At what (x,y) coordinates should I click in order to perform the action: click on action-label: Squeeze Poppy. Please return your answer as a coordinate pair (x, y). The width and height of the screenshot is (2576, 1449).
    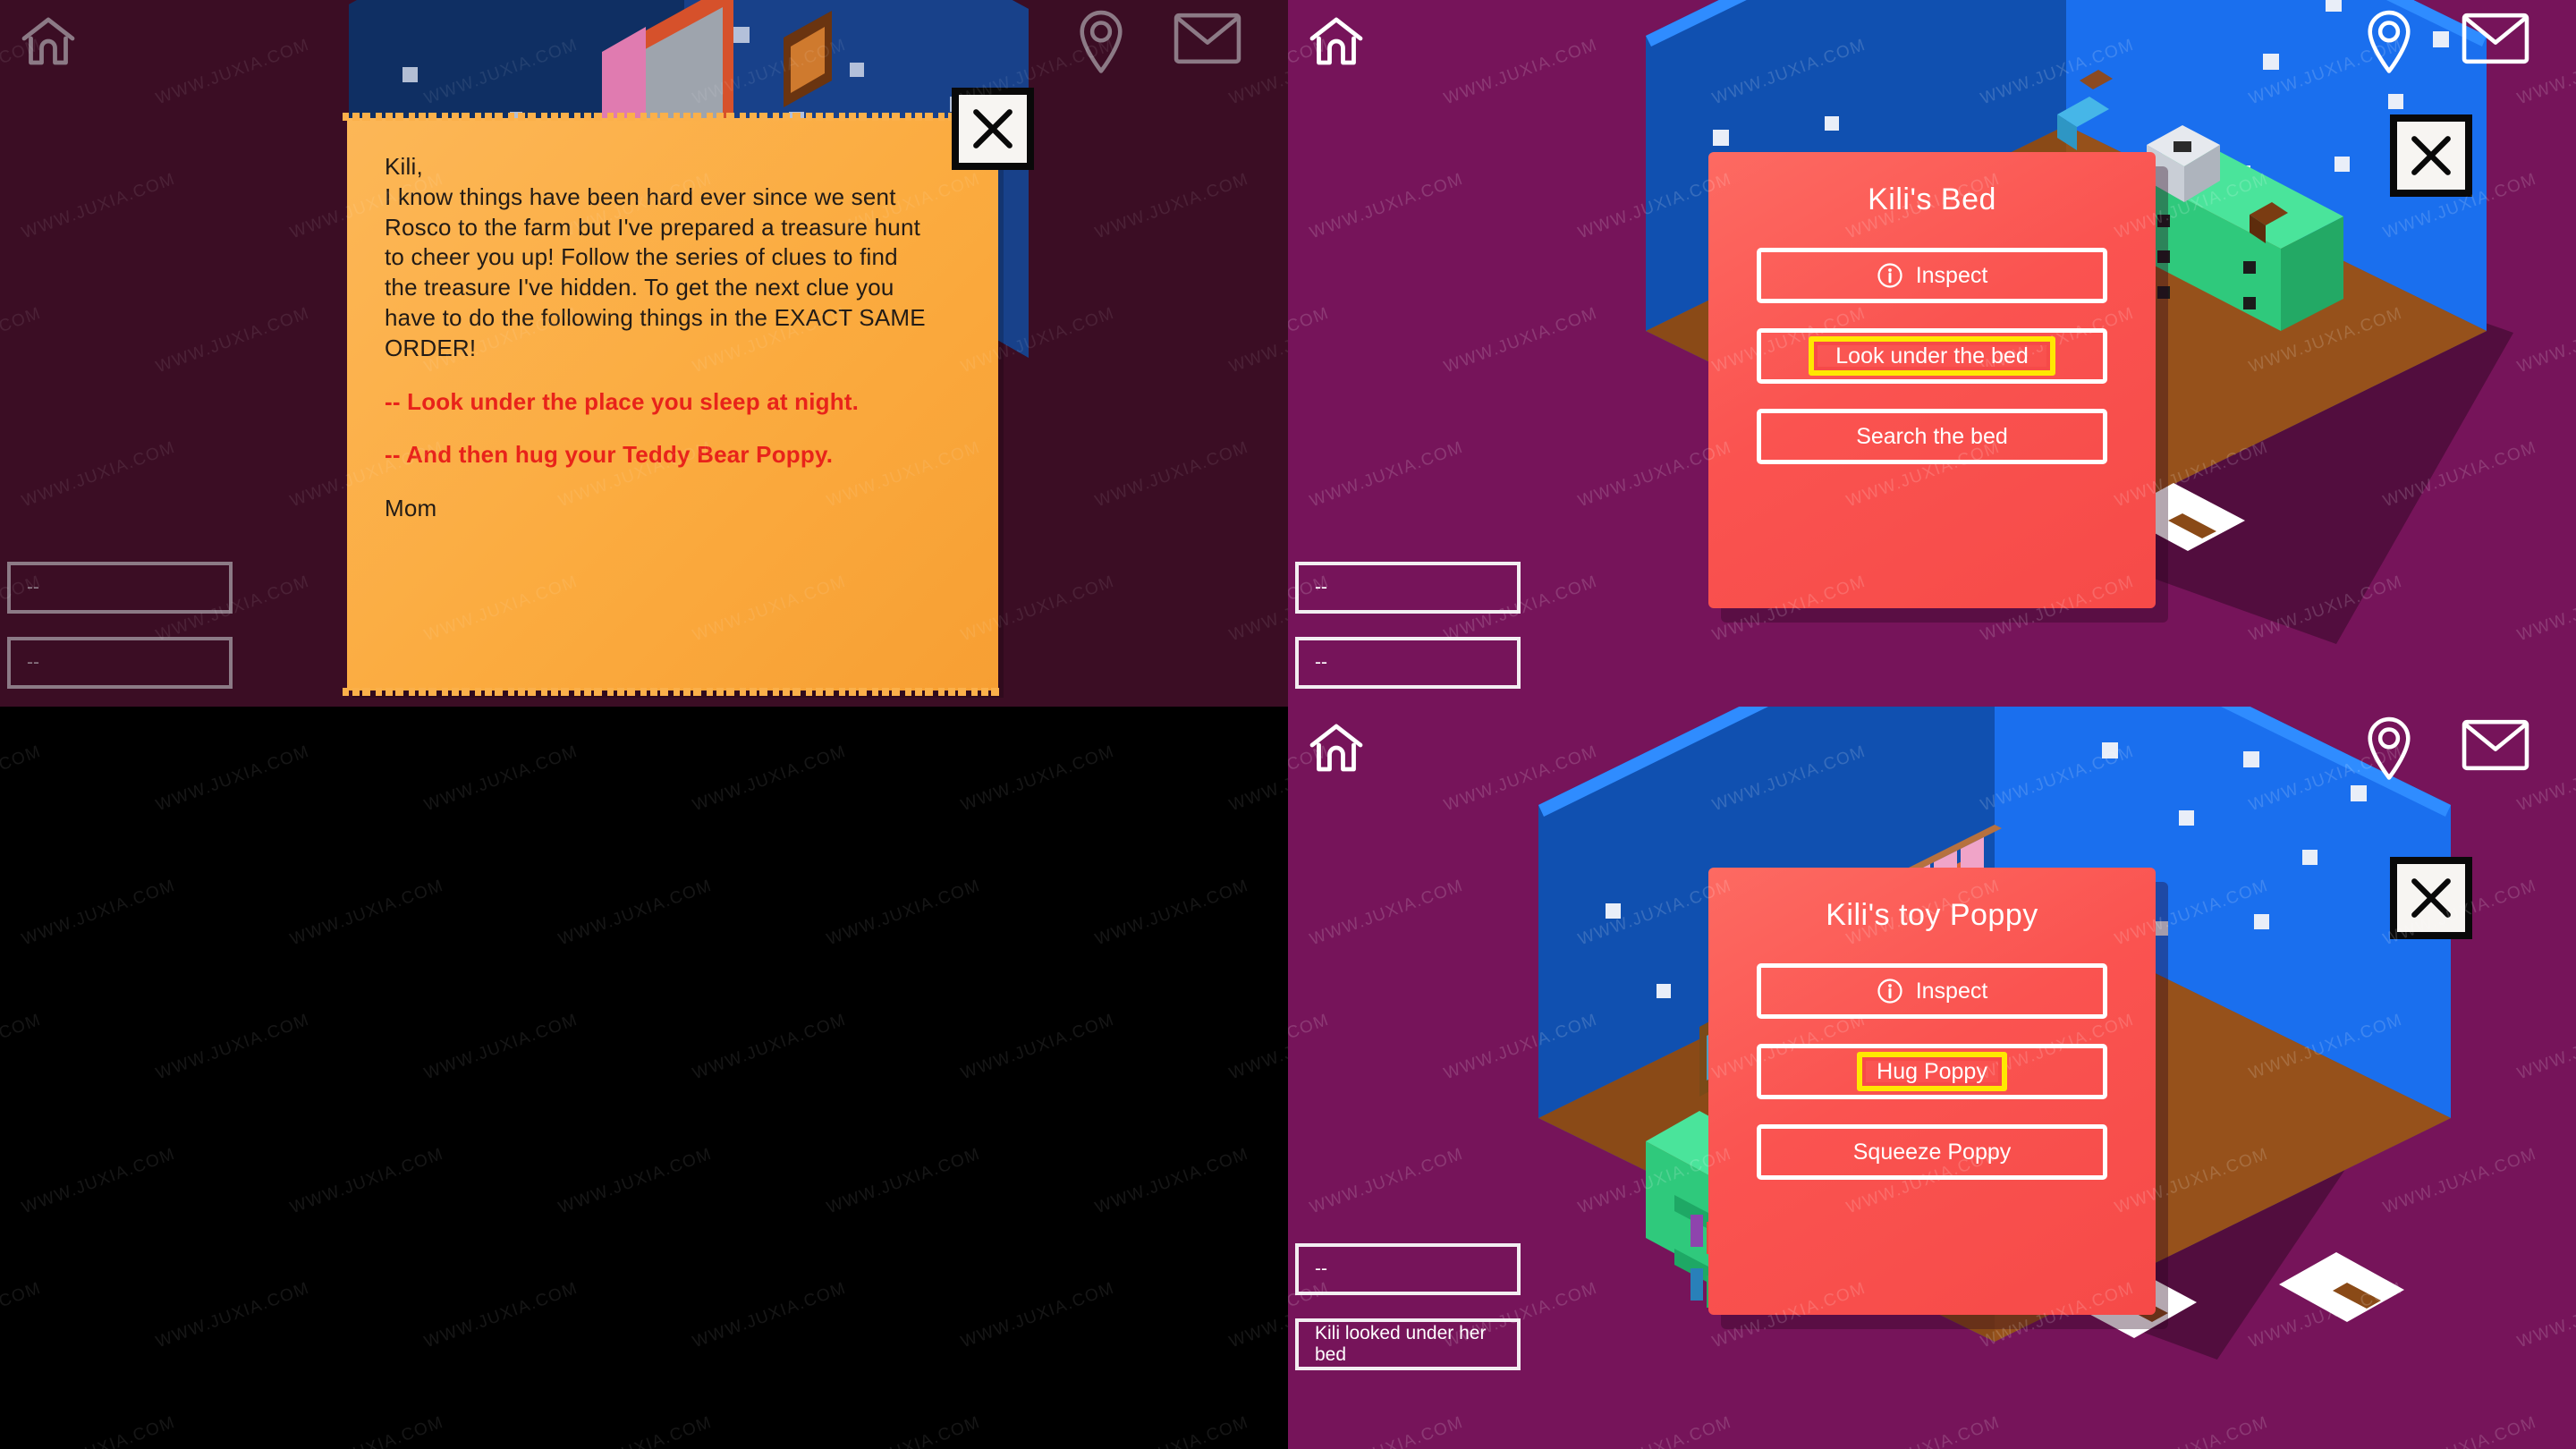
    Looking at the image, I should click on (1932, 1152).